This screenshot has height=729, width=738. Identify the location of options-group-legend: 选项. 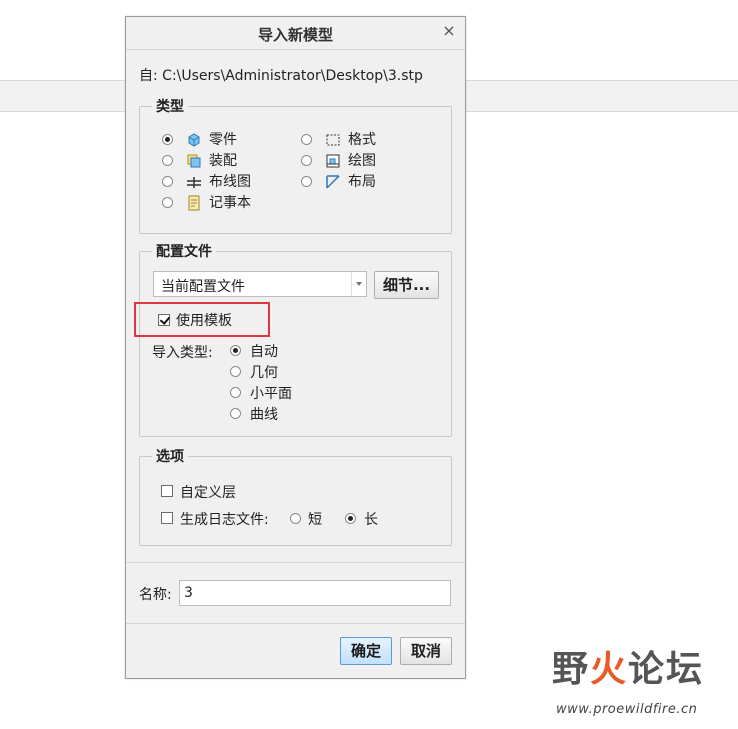
(170, 456).